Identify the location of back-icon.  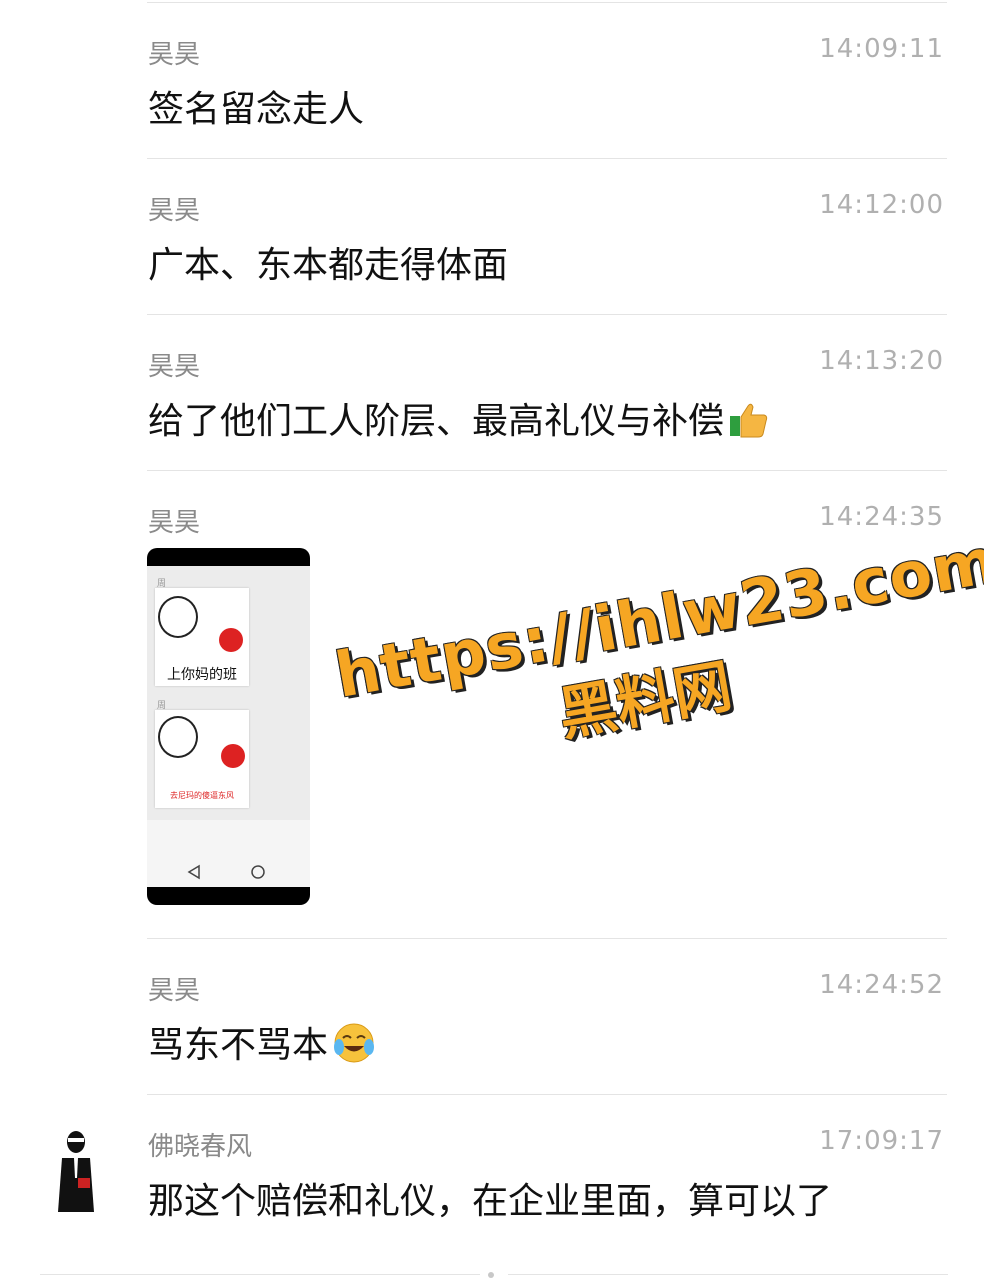
(193, 872).